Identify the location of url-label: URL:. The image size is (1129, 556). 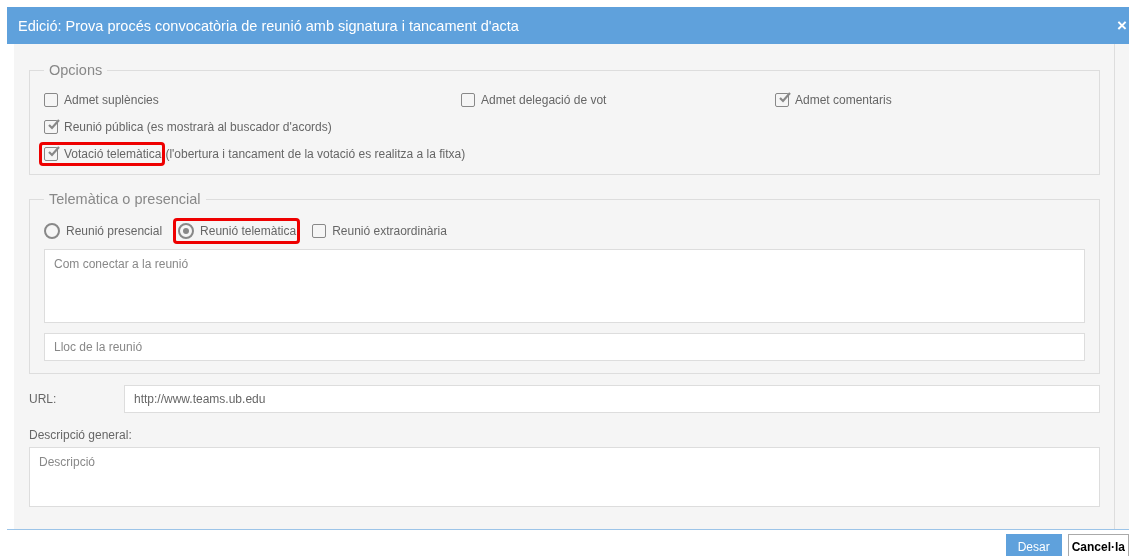
(43, 399).